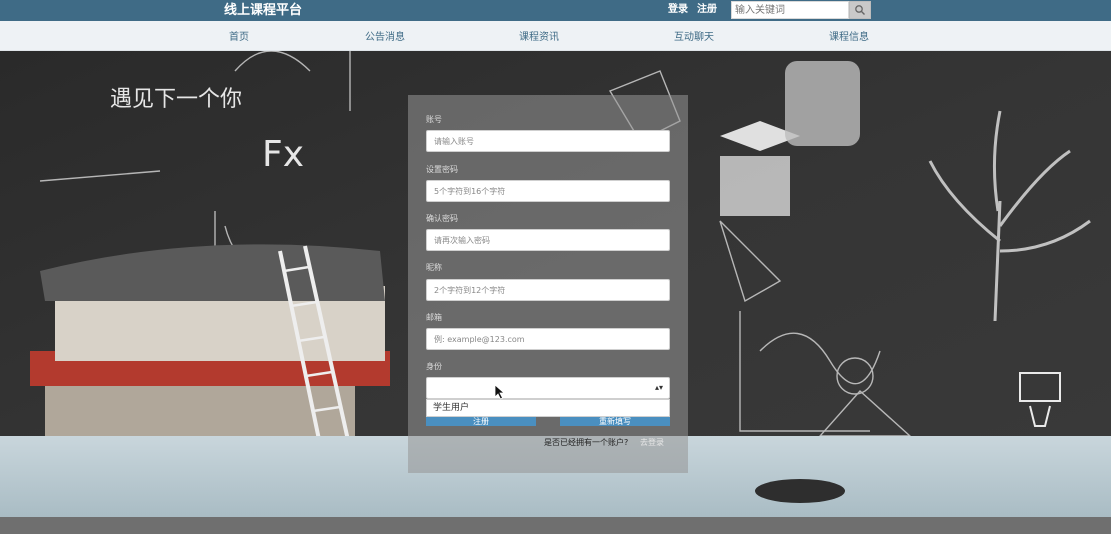 Image resolution: width=1111 pixels, height=534 pixels. I want to click on email-label: 邮箱, so click(434, 317).